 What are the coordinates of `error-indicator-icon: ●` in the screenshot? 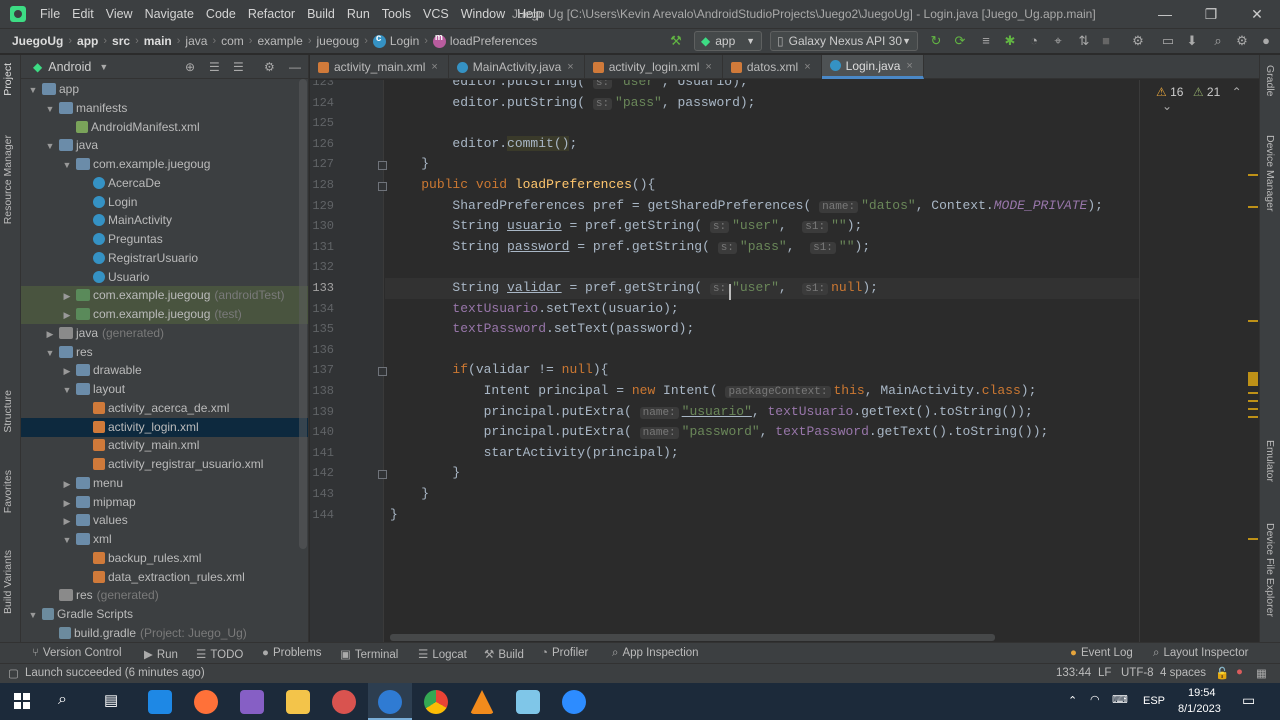 It's located at (1239, 672).